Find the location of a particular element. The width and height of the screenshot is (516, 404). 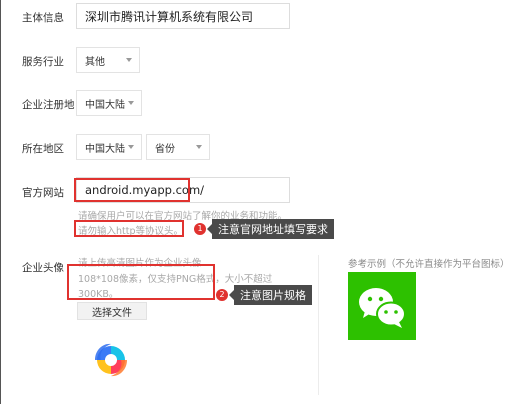

app-store-logo-icon is located at coordinates (111, 360).